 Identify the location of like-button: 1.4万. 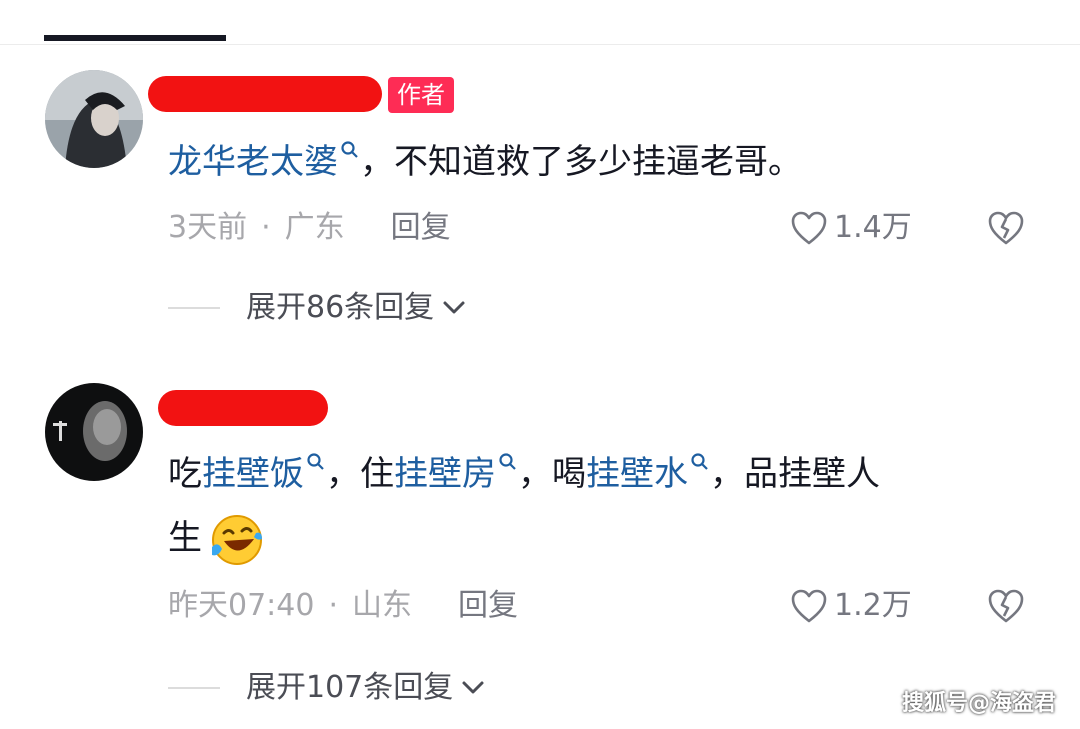
(851, 228).